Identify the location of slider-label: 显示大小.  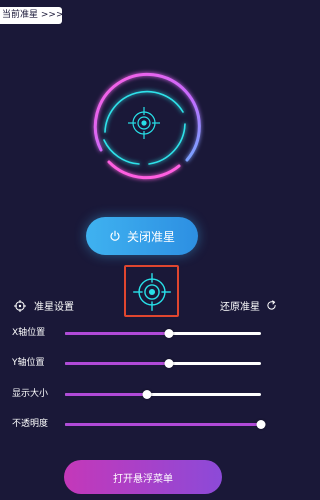
(30, 394).